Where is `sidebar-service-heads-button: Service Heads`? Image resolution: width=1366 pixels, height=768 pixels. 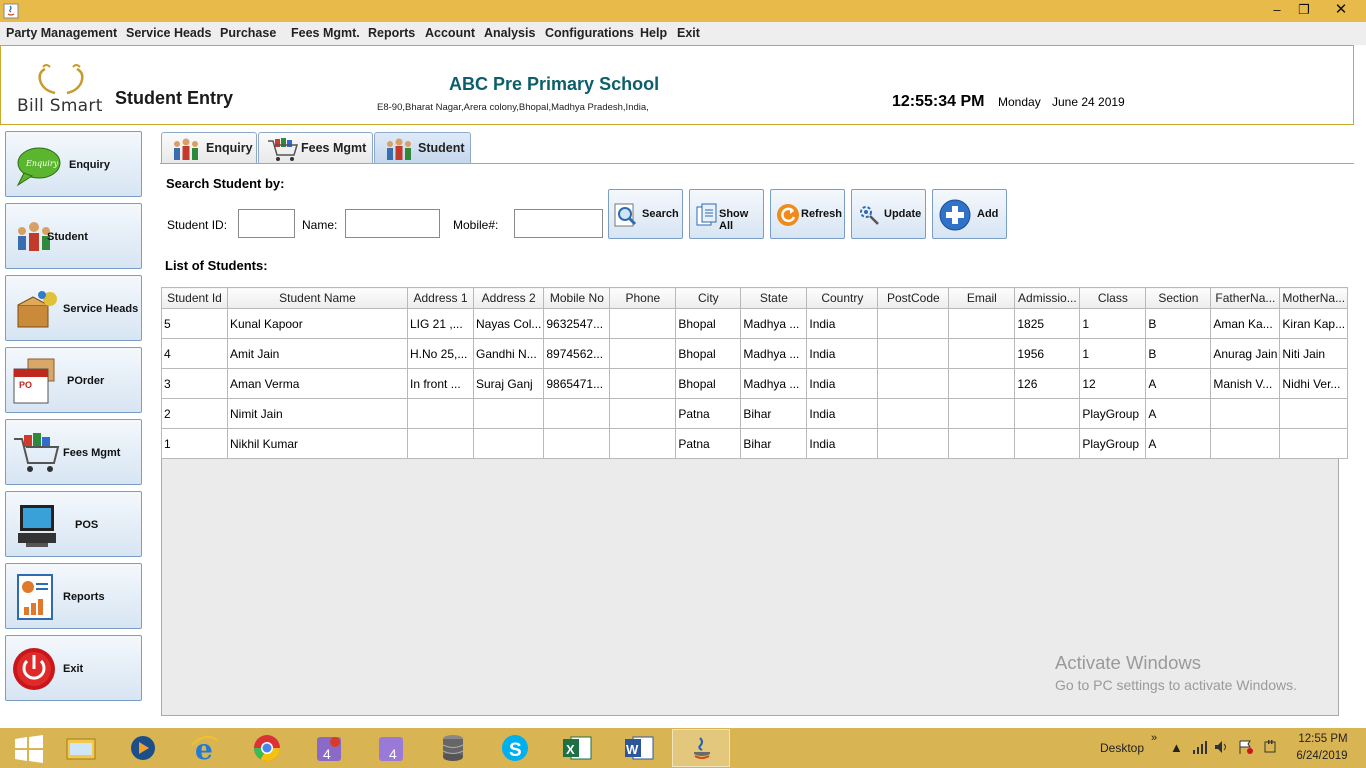
sidebar-service-heads-button: Service Heads is located at coordinates (73, 308).